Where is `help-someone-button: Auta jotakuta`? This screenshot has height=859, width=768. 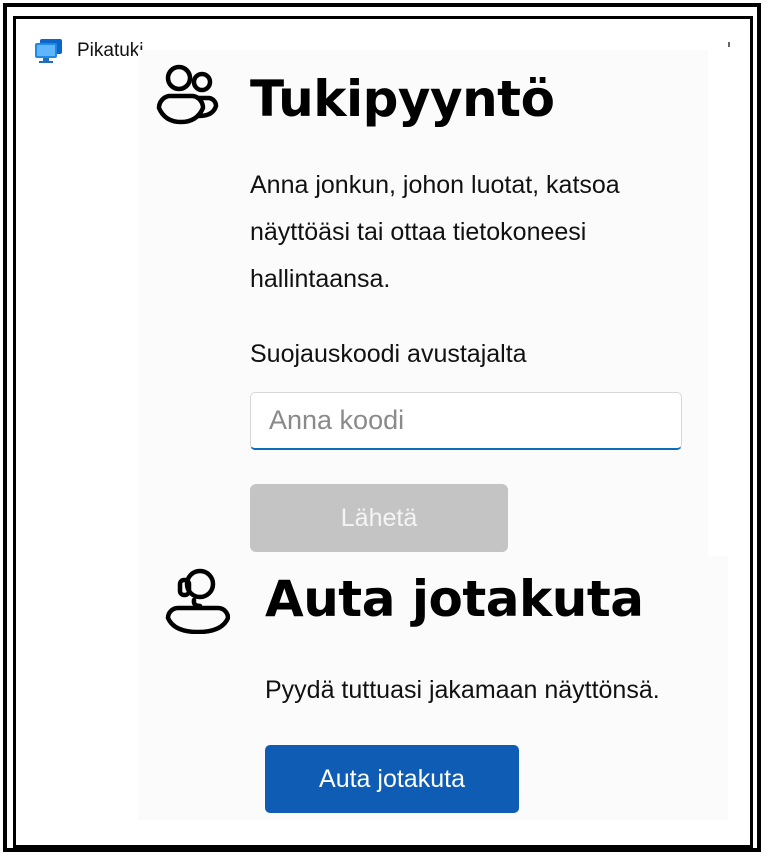
help-someone-button: Auta jotakuta is located at coordinates (392, 779).